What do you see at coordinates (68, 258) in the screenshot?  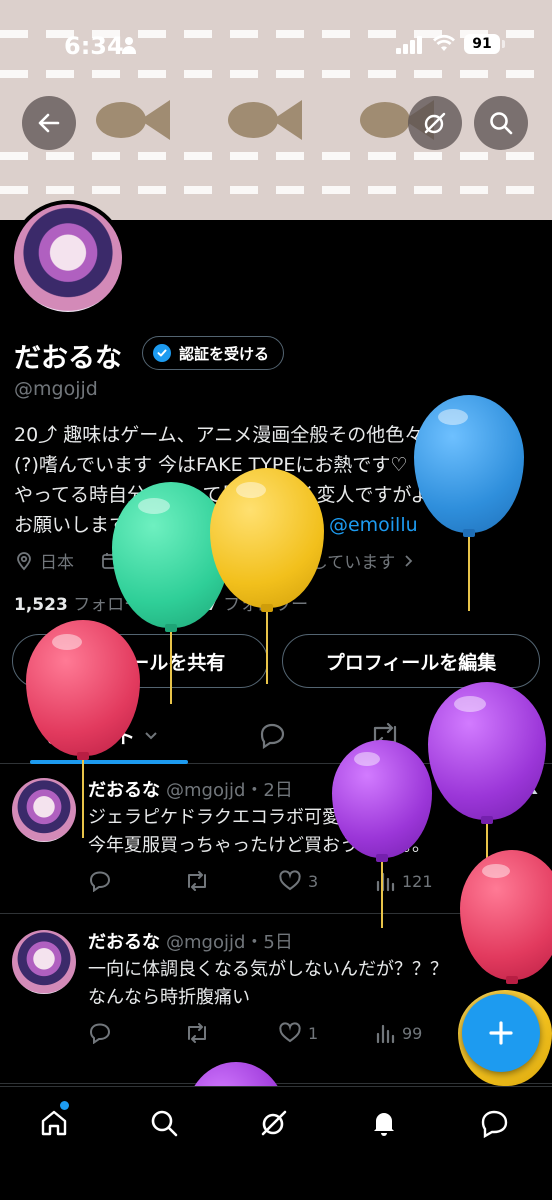 I see `profile-avatar` at bounding box center [68, 258].